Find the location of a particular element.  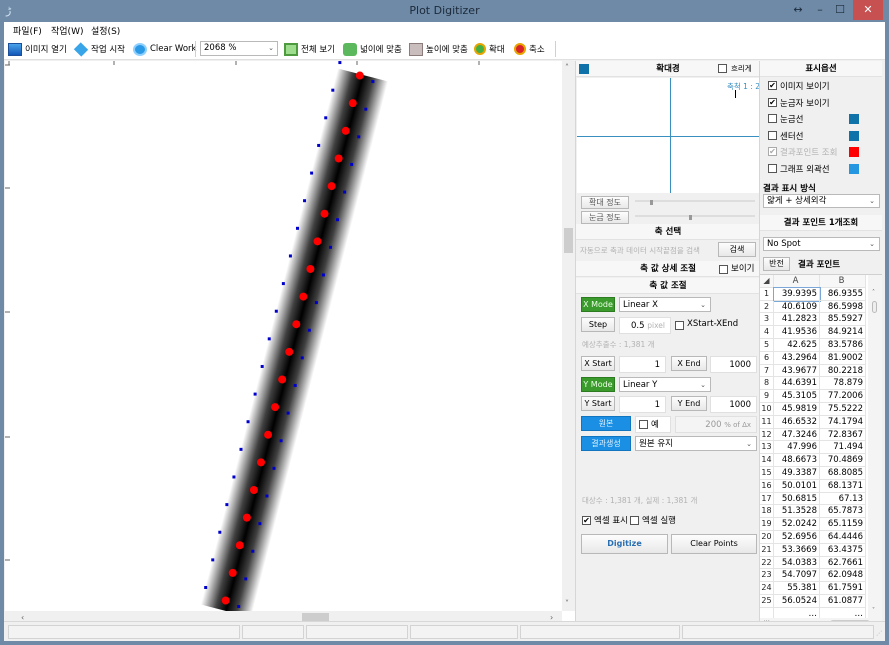

clear-points-button: Clear Points is located at coordinates (714, 544).